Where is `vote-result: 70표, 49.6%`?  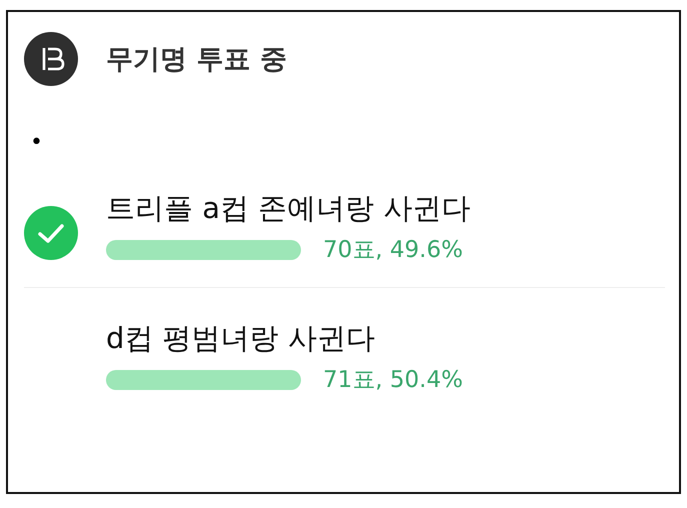
vote-result: 70표, 49.6% is located at coordinates (393, 250).